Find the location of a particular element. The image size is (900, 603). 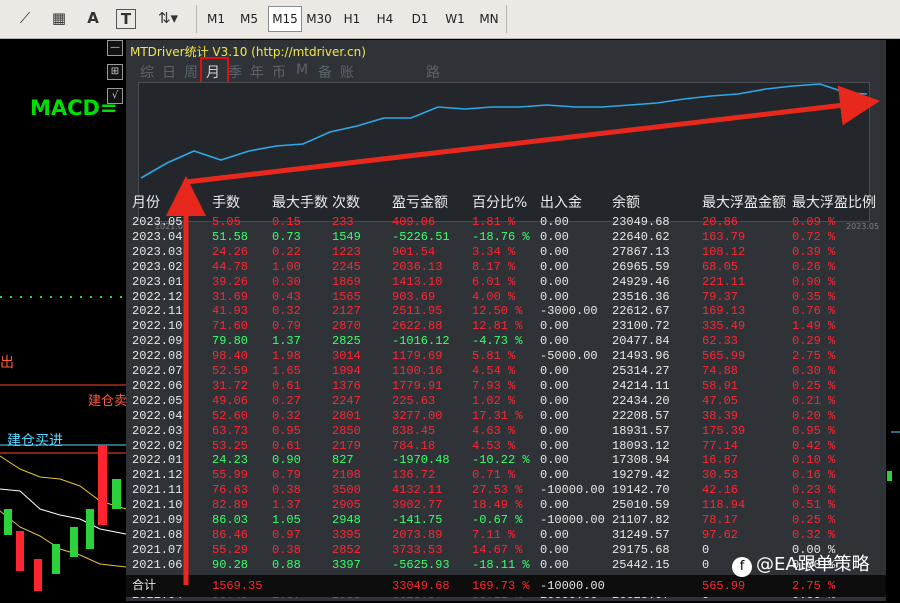

table-cell: 17308.94 is located at coordinates (641, 460).